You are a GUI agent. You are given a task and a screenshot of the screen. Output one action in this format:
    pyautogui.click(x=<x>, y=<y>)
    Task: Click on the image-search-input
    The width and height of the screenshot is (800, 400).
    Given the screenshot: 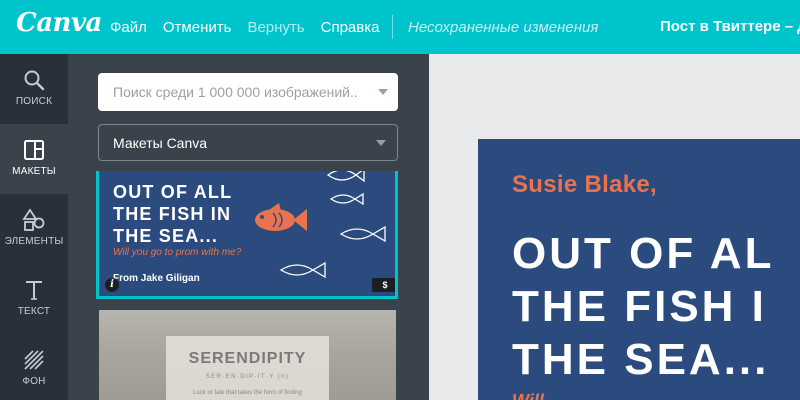 What is the action you would take?
    pyautogui.click(x=228, y=92)
    